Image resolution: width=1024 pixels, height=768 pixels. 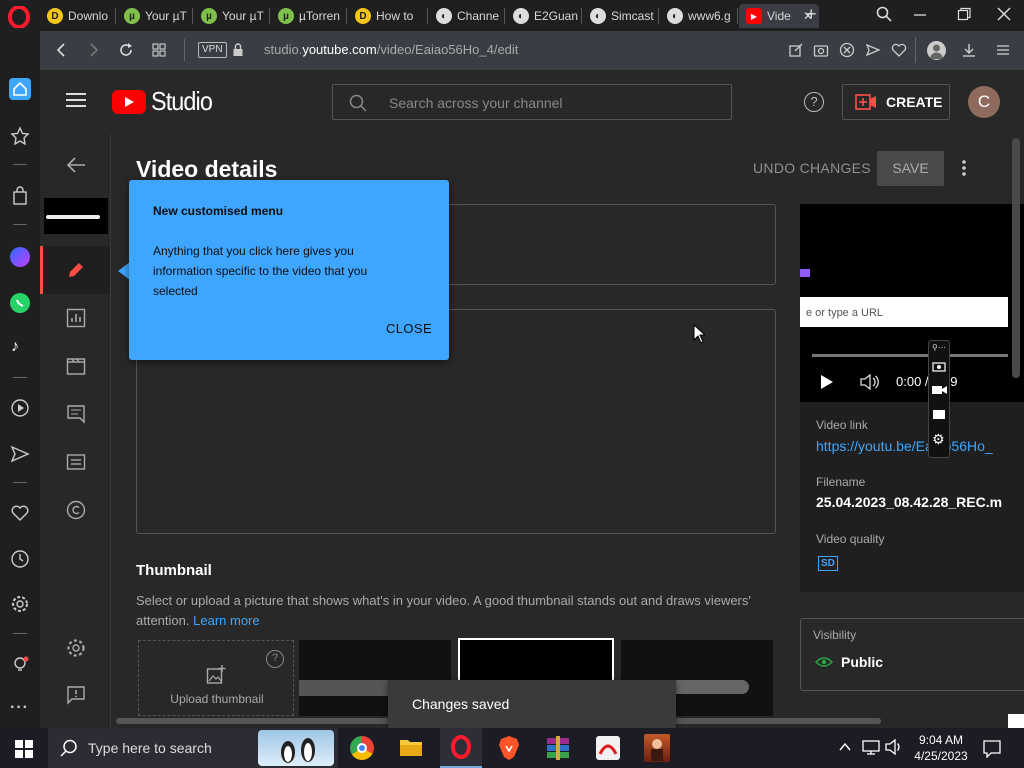 What do you see at coordinates (873, 50) in the screenshot?
I see `send-flow-icon` at bounding box center [873, 50].